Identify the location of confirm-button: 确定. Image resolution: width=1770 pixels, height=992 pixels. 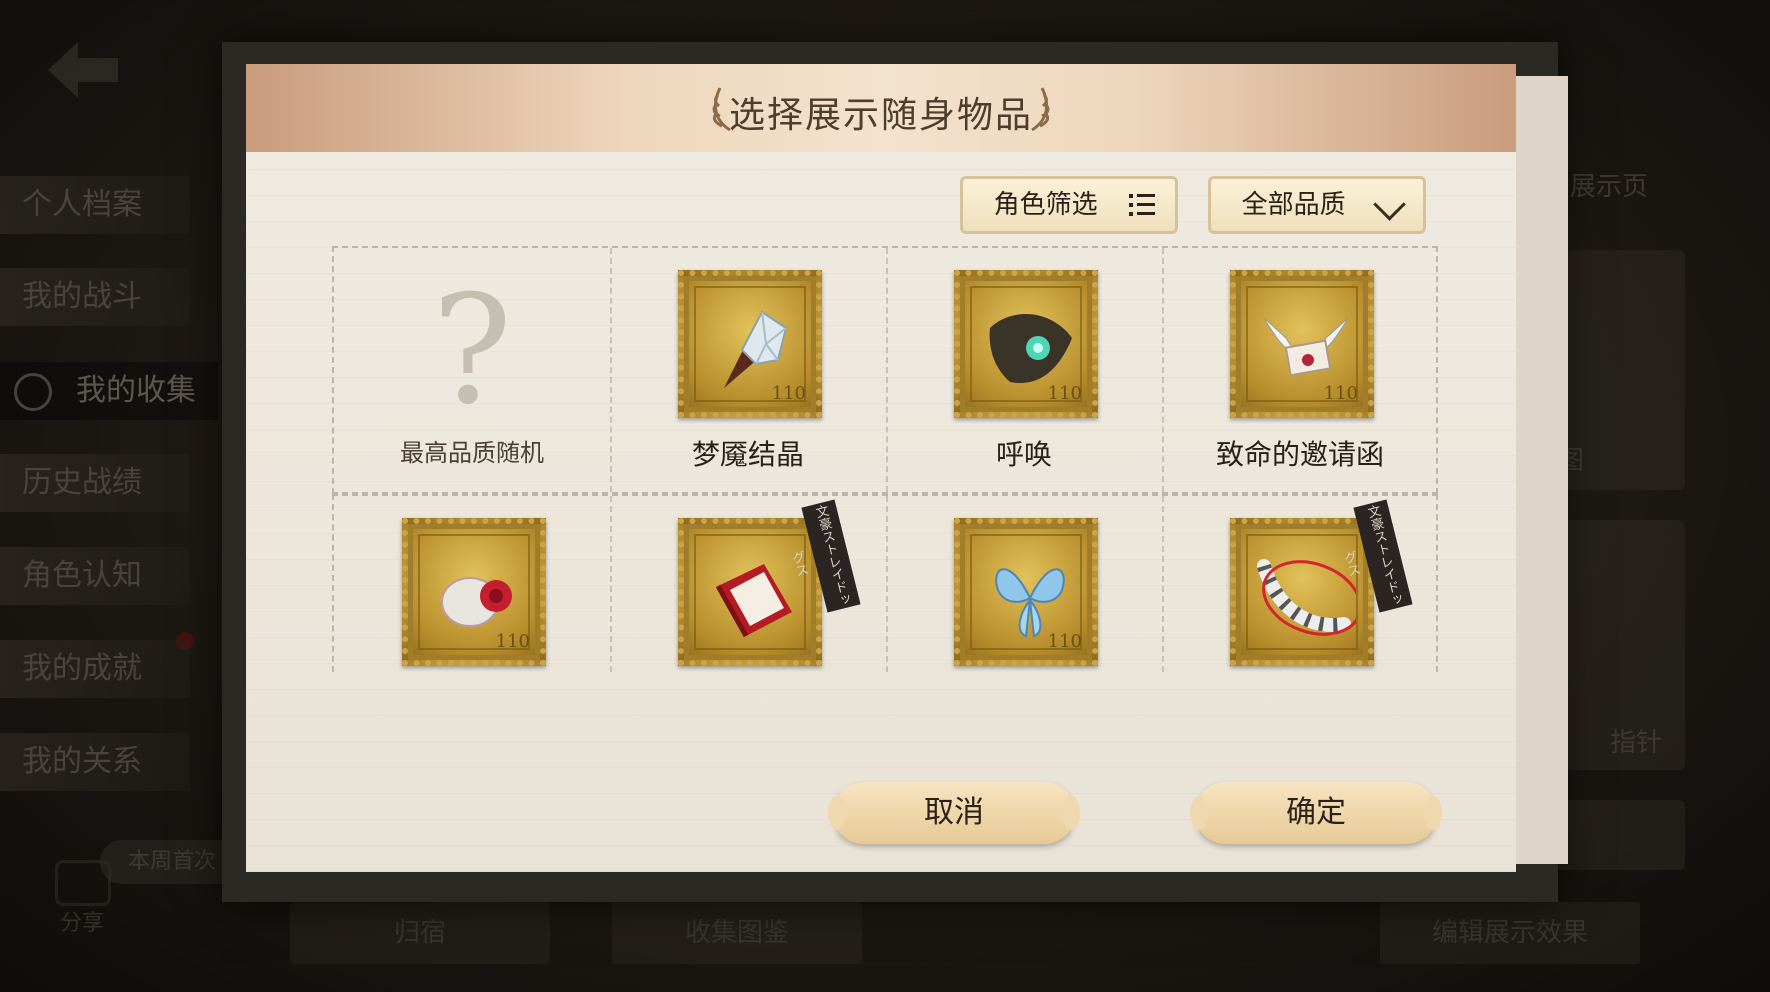
(1316, 813).